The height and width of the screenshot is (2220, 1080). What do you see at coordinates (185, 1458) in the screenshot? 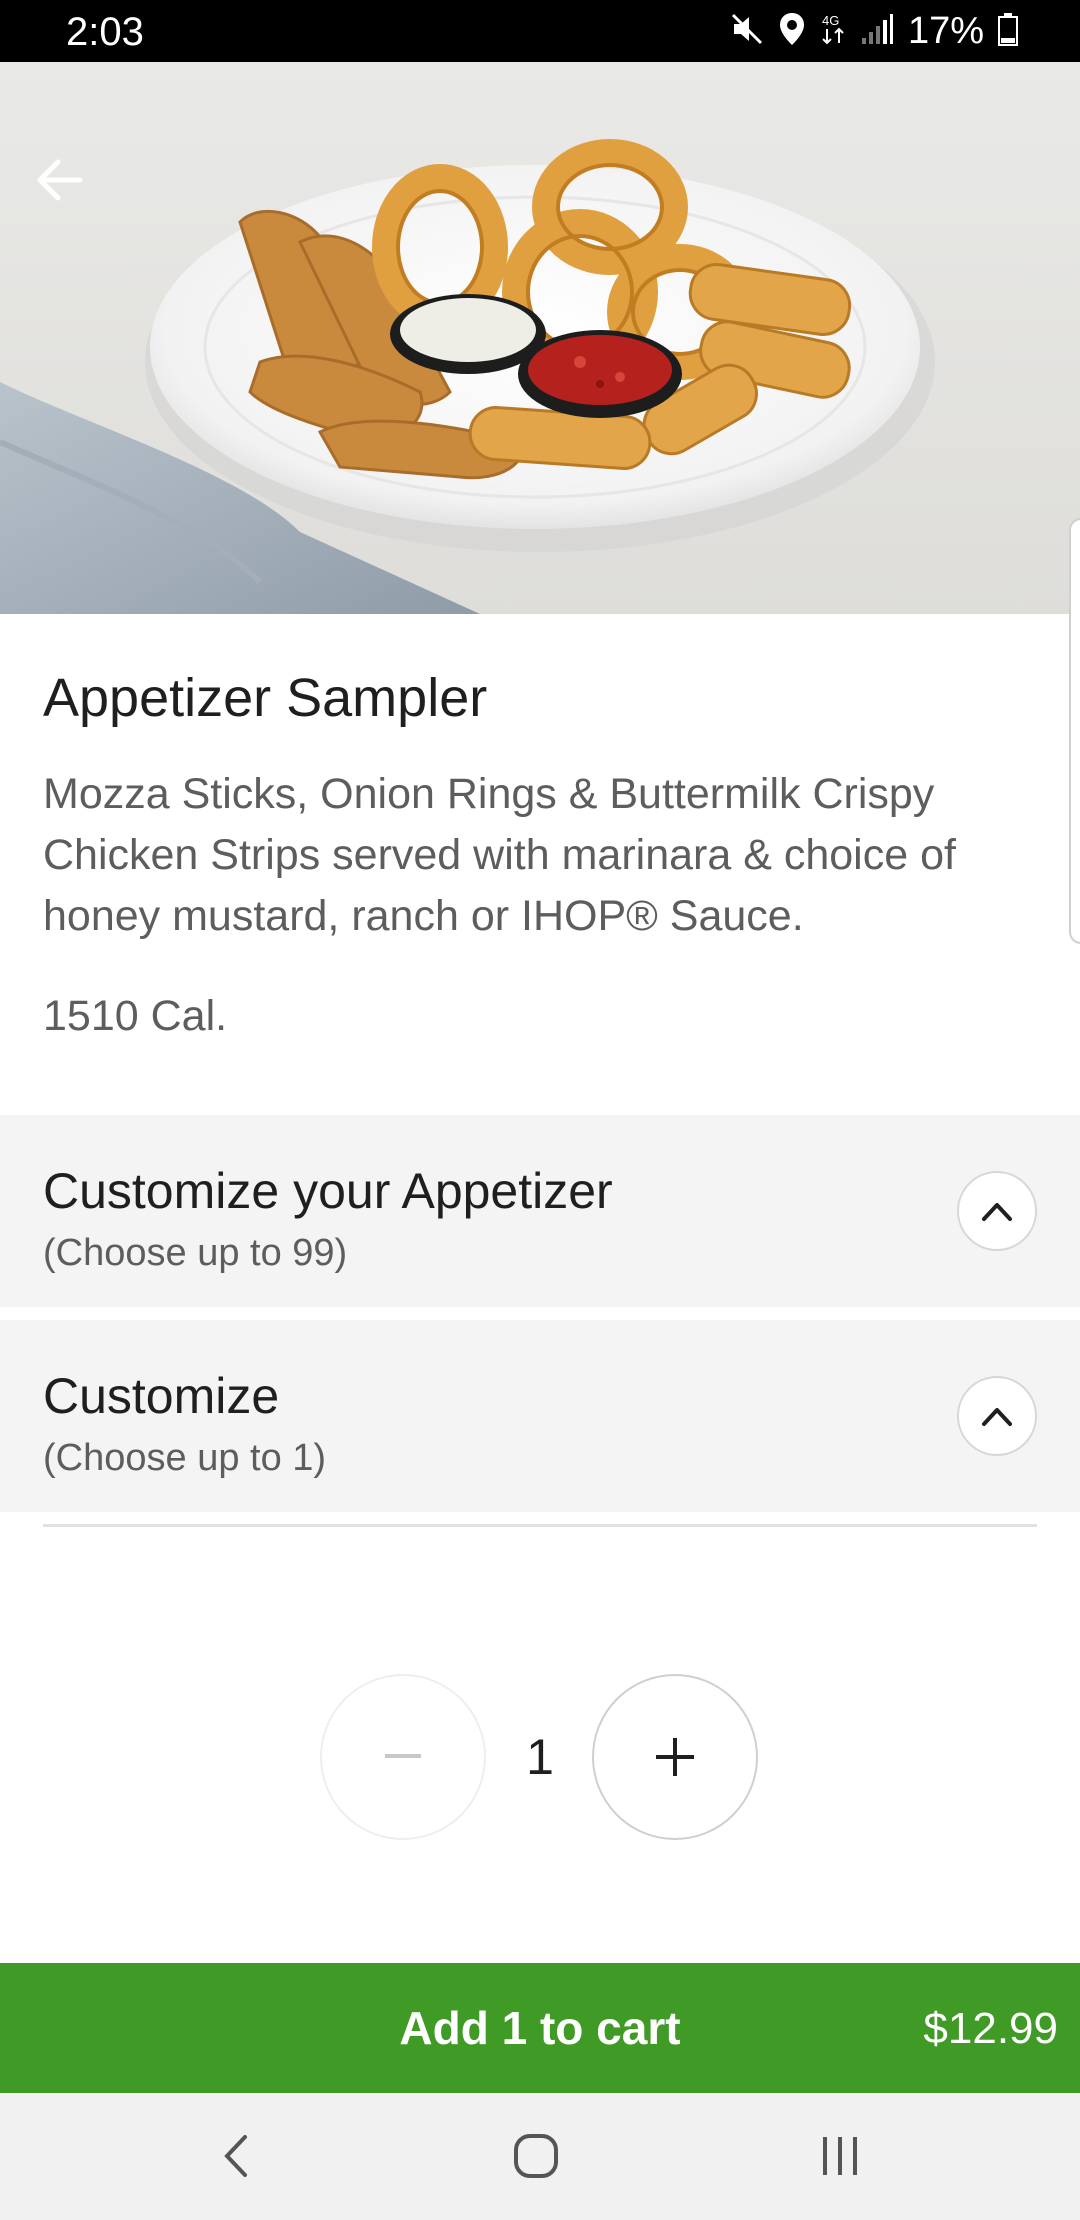
I see `section-subtitle: (Choose up to 1)` at bounding box center [185, 1458].